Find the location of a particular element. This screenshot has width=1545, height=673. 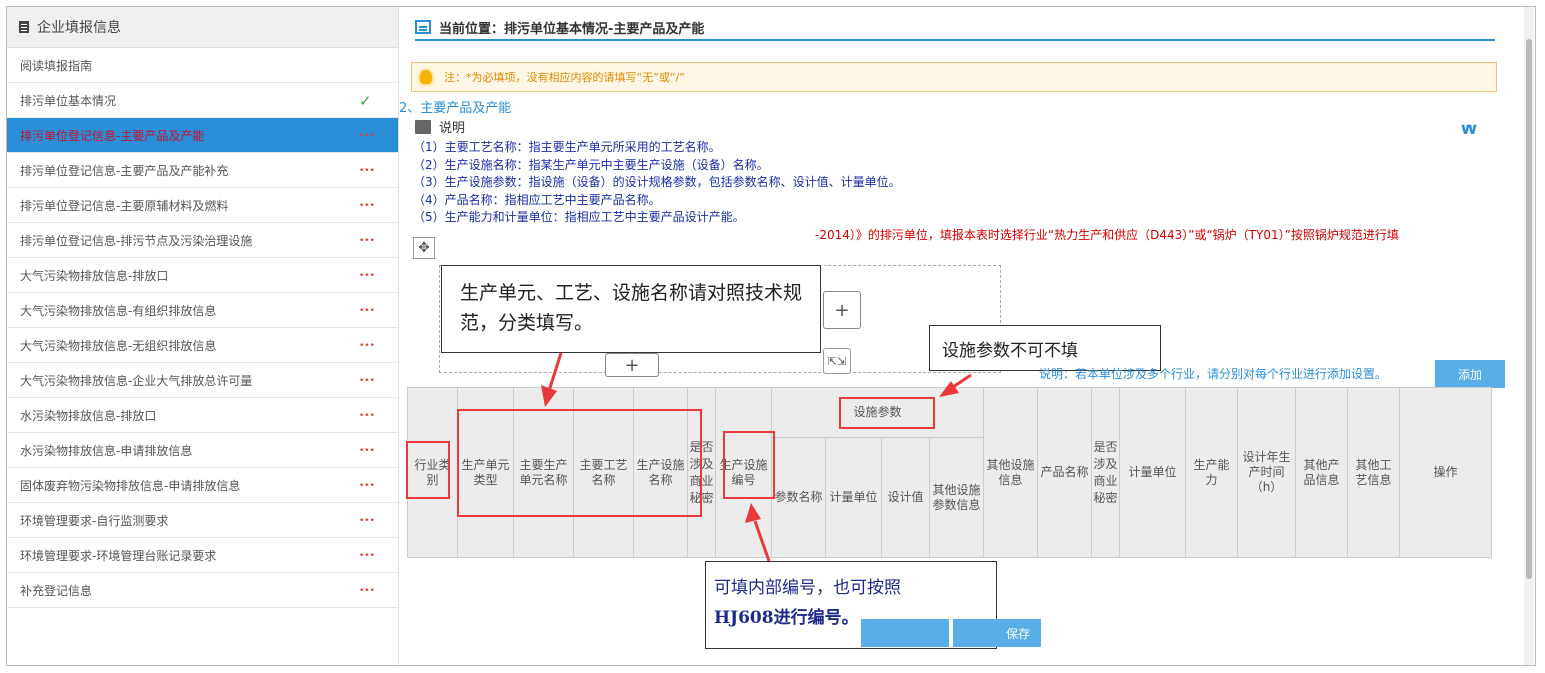

sidebar-item: 大气污染物排放信息-排放口 ••• is located at coordinates (202, 275).